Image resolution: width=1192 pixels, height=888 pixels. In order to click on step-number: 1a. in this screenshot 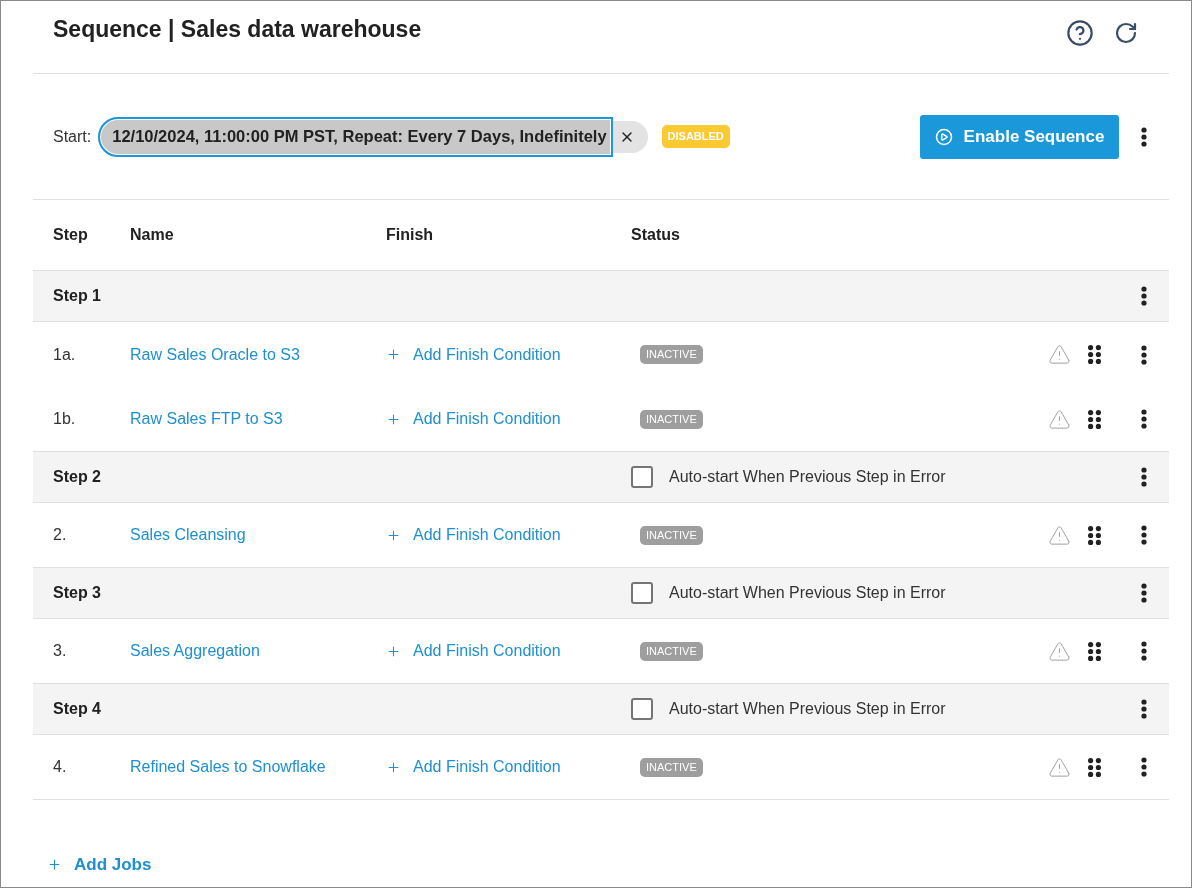, I will do `click(64, 354)`.